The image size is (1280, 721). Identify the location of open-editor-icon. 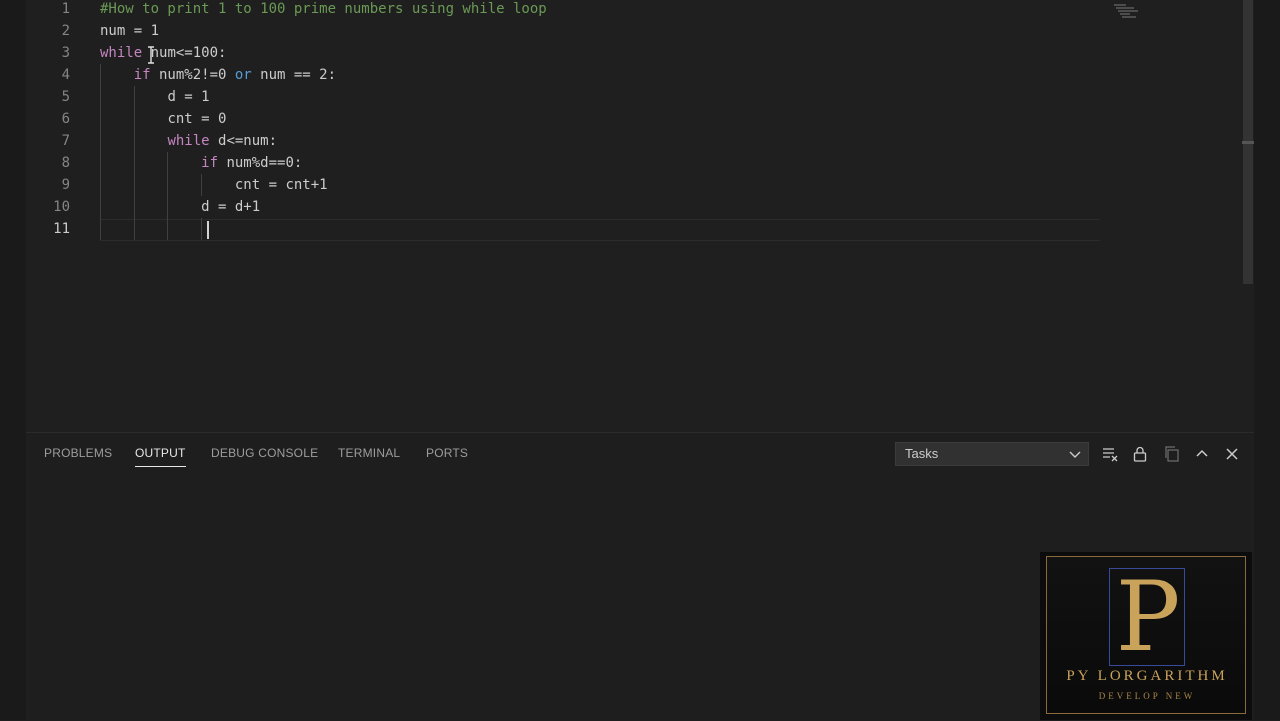
(1172, 454).